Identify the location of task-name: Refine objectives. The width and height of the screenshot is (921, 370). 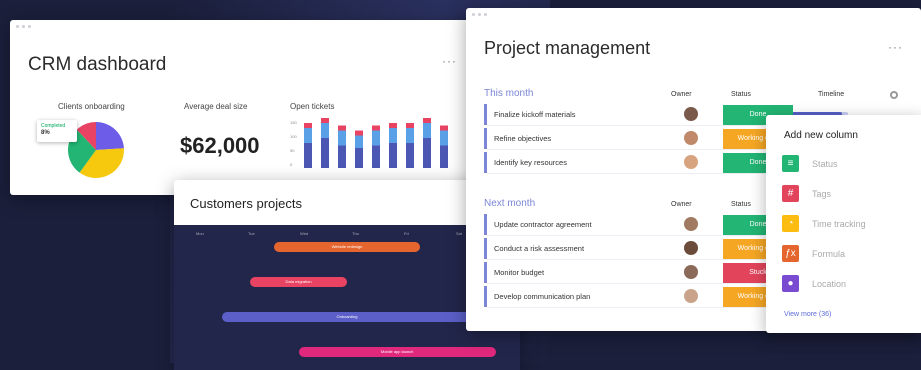
(523, 138).